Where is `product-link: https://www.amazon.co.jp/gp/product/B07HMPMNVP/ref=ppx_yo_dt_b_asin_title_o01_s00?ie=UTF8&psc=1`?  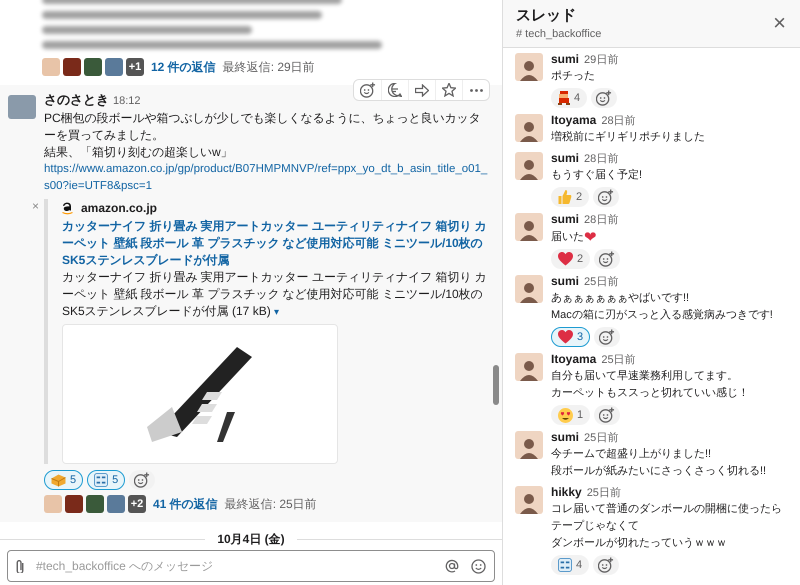
product-link: https://www.amazon.co.jp/gp/product/B07HMPMNVP/ref=ppx_yo_dt_b_asin_title_o01_s00?ie=UTF8&psc=1 is located at coordinates (267, 178).